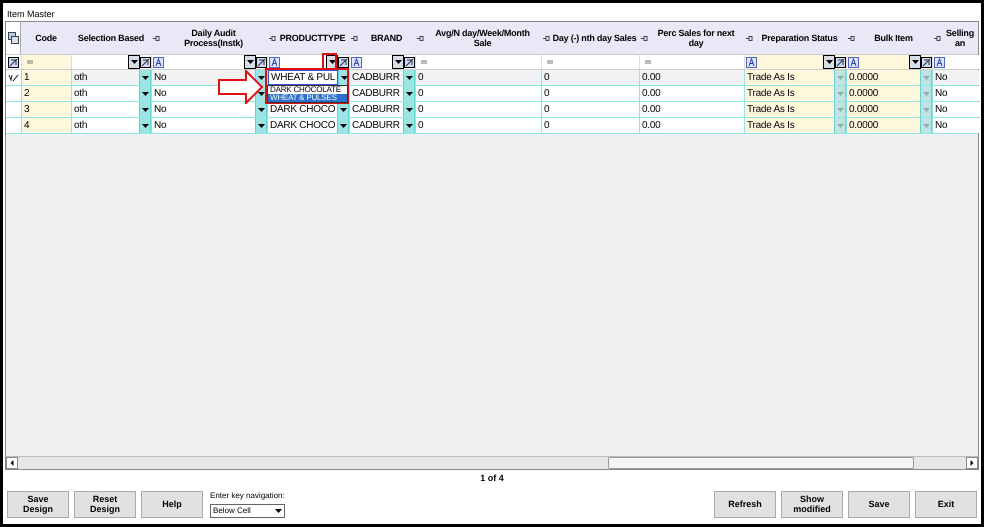 This screenshot has width=984, height=527. I want to click on horizontal-scrollbar, so click(492, 462).